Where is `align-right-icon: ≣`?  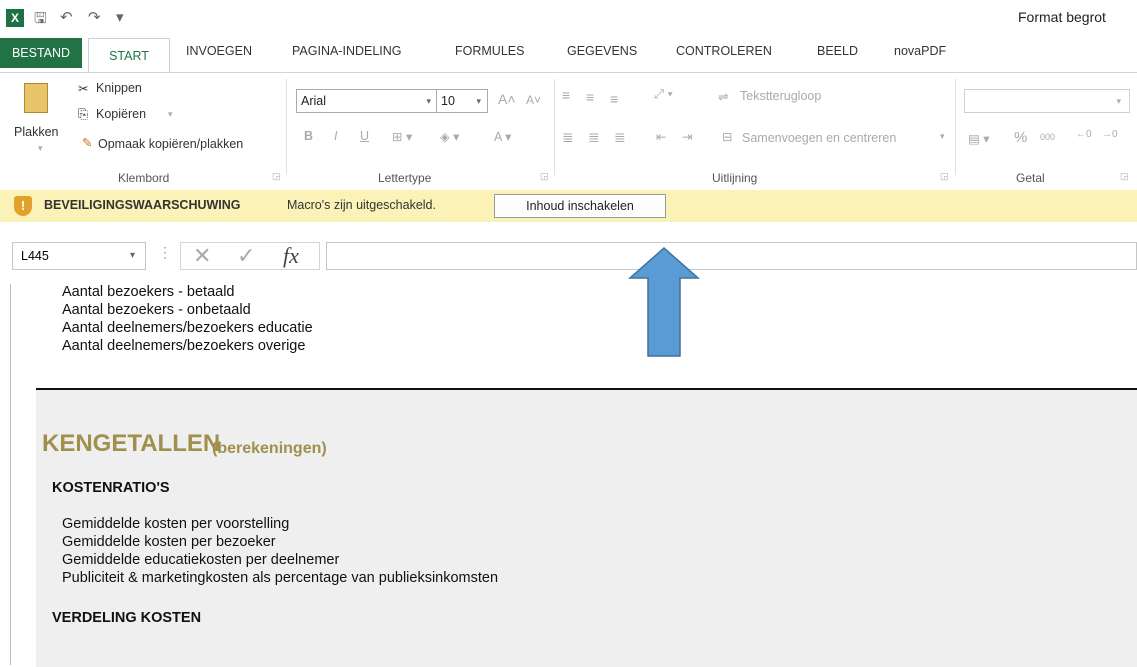 align-right-icon: ≣ is located at coordinates (620, 137).